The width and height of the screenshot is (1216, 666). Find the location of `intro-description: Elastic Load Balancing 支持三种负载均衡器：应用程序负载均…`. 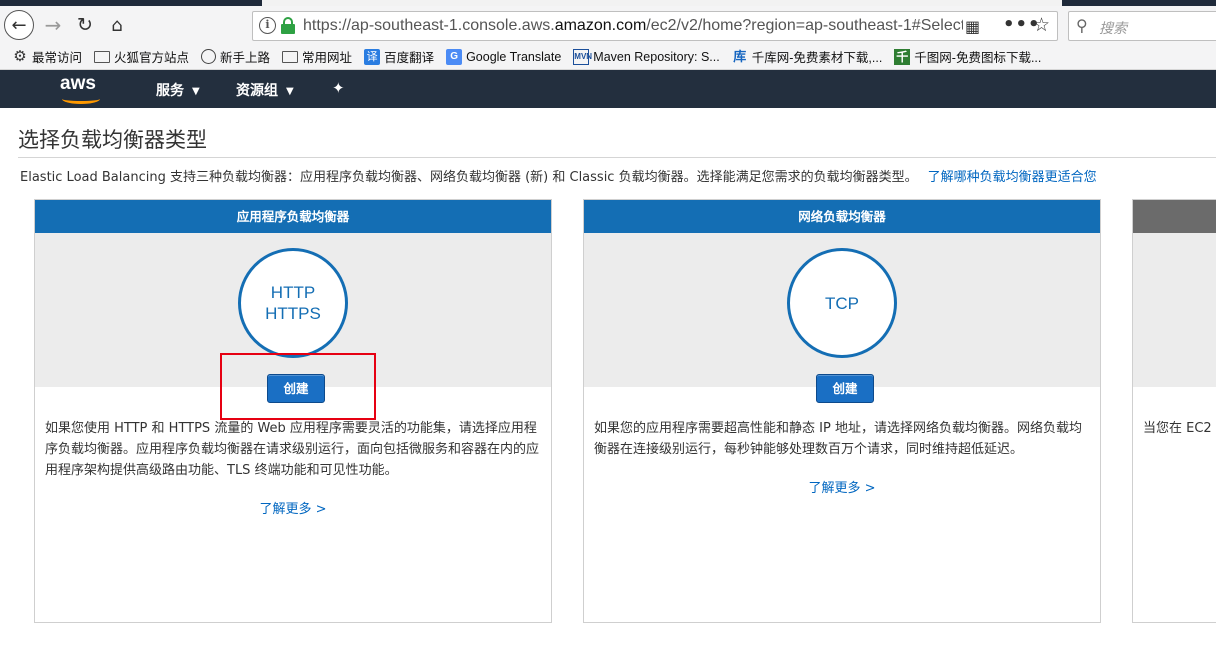

intro-description: Elastic Load Balancing 支持三种负载均衡器：应用程序负载均… is located at coordinates (469, 177).